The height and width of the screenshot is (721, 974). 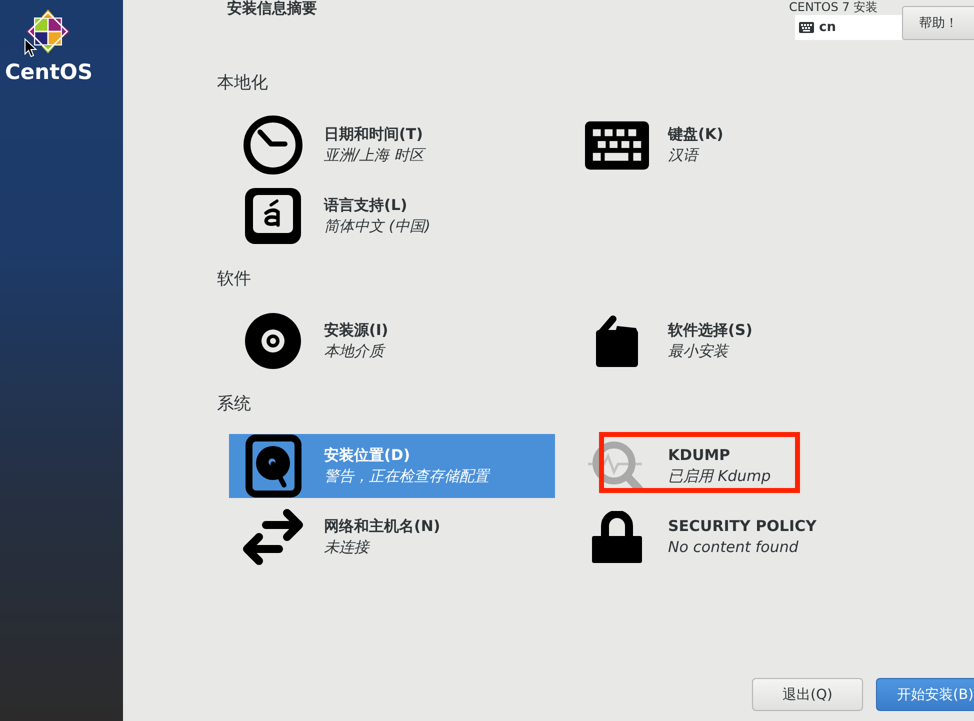 I want to click on settings-spoke: 语言支持(L) 简体中文 (中国), so click(x=392, y=216).